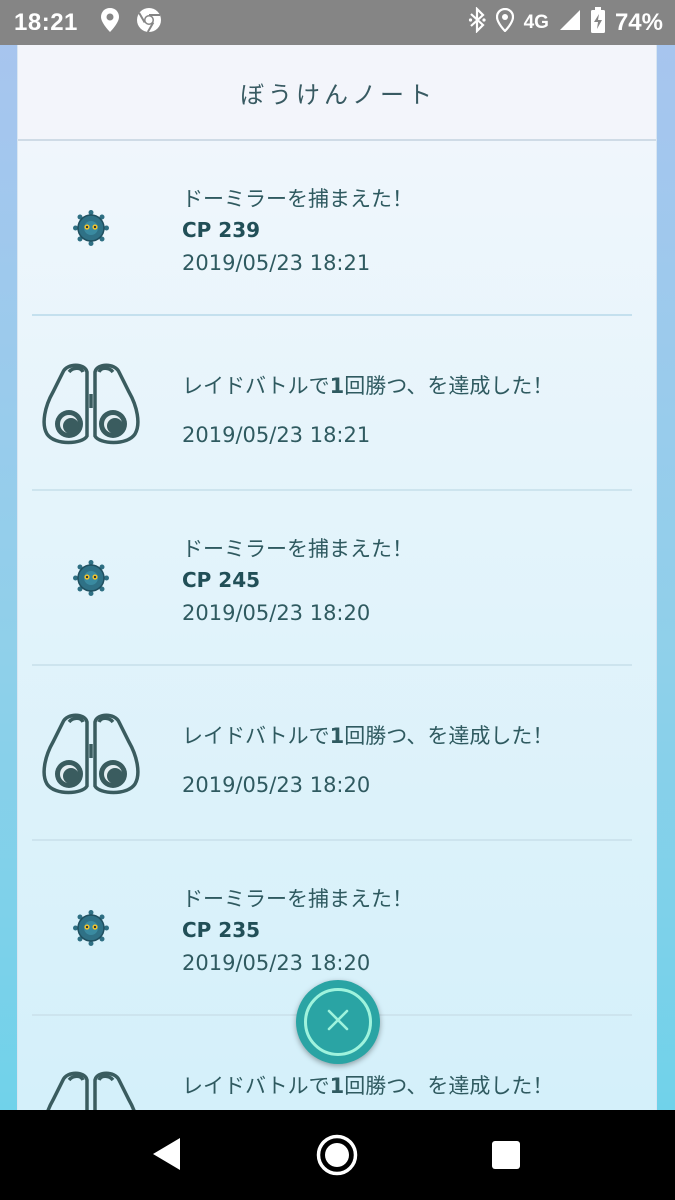 This screenshot has width=675, height=1200. I want to click on close-icon, so click(338, 1022).